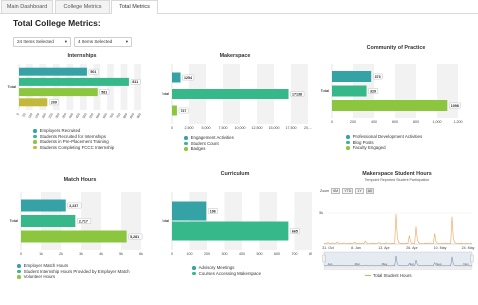 This screenshot has width=478, height=305. What do you see at coordinates (41, 254) in the screenshot?
I see `tick-label: 1k` at bounding box center [41, 254].